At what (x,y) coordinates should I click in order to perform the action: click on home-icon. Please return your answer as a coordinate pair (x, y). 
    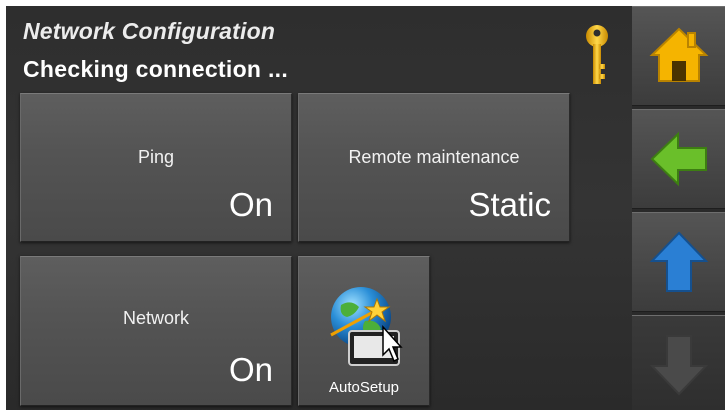
    Looking at the image, I should click on (679, 54).